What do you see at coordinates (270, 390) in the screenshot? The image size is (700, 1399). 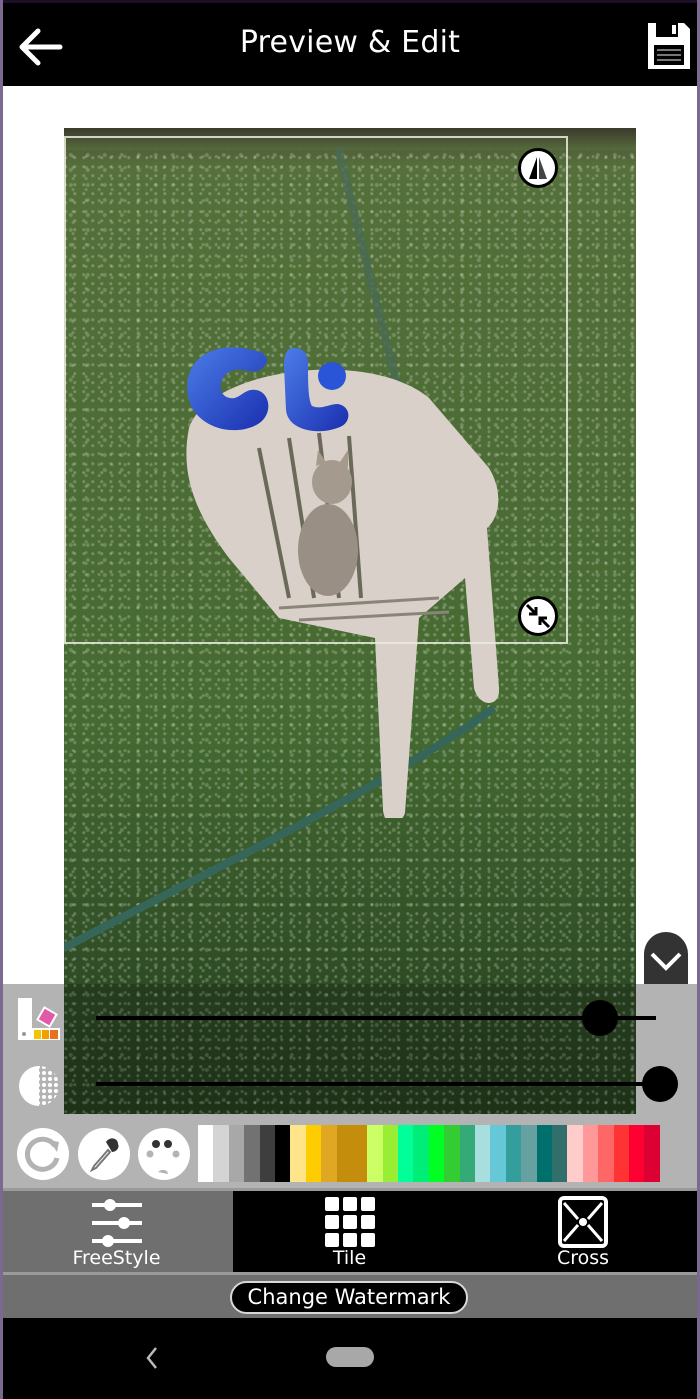 I see `watermark-logo` at bounding box center [270, 390].